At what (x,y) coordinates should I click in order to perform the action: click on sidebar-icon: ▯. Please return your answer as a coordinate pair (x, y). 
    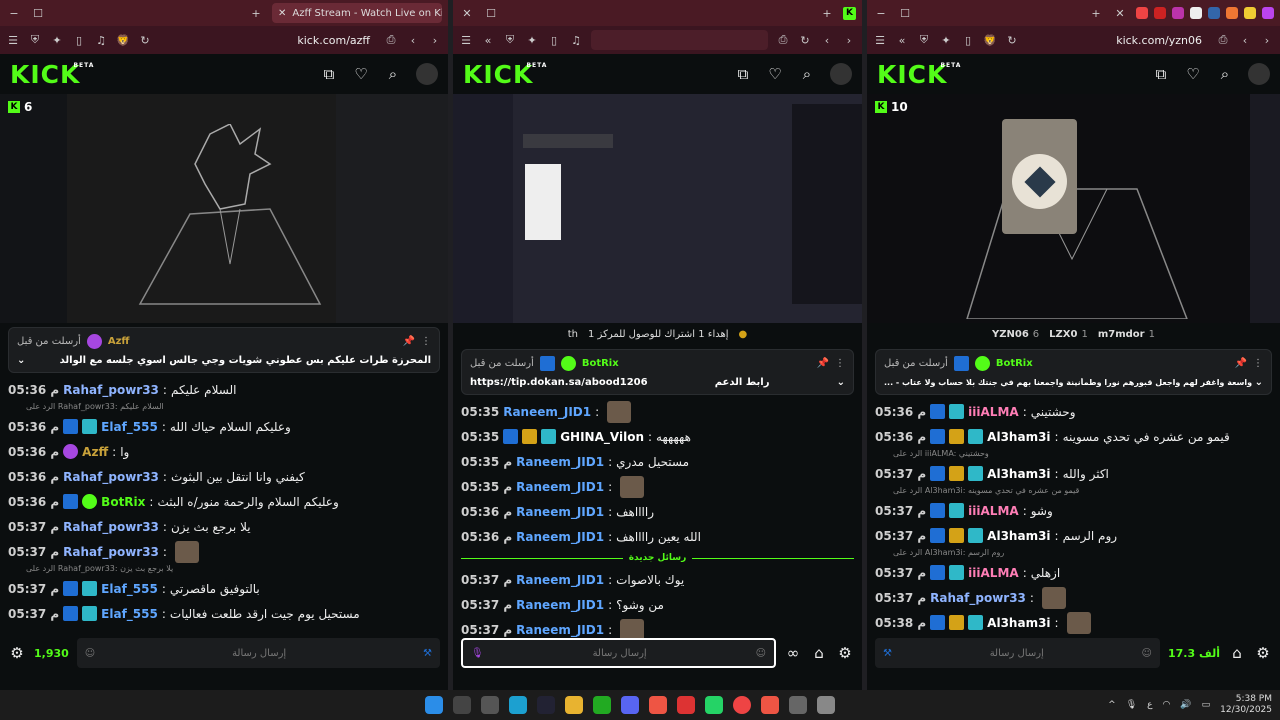
    Looking at the image, I should click on (968, 40).